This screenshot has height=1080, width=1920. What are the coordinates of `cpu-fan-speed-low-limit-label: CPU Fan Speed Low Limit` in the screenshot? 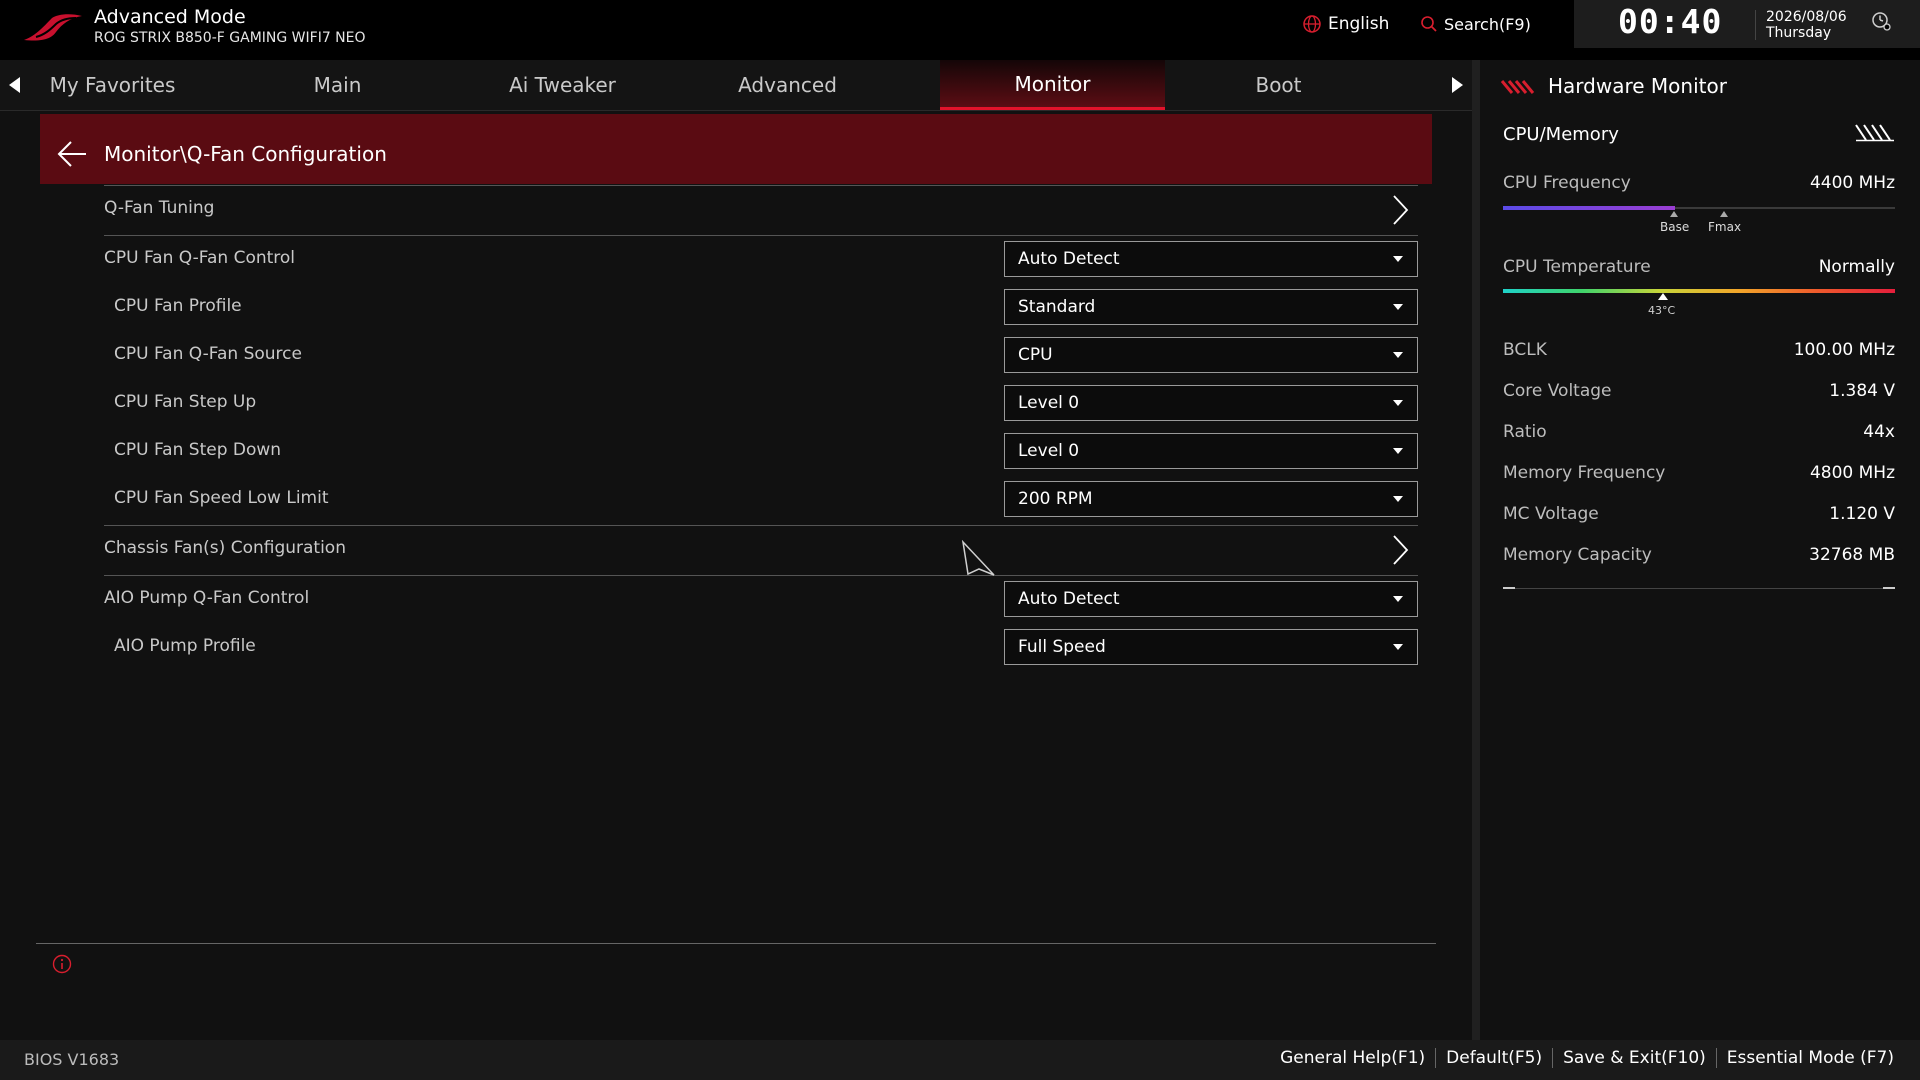 It's located at (221, 498).